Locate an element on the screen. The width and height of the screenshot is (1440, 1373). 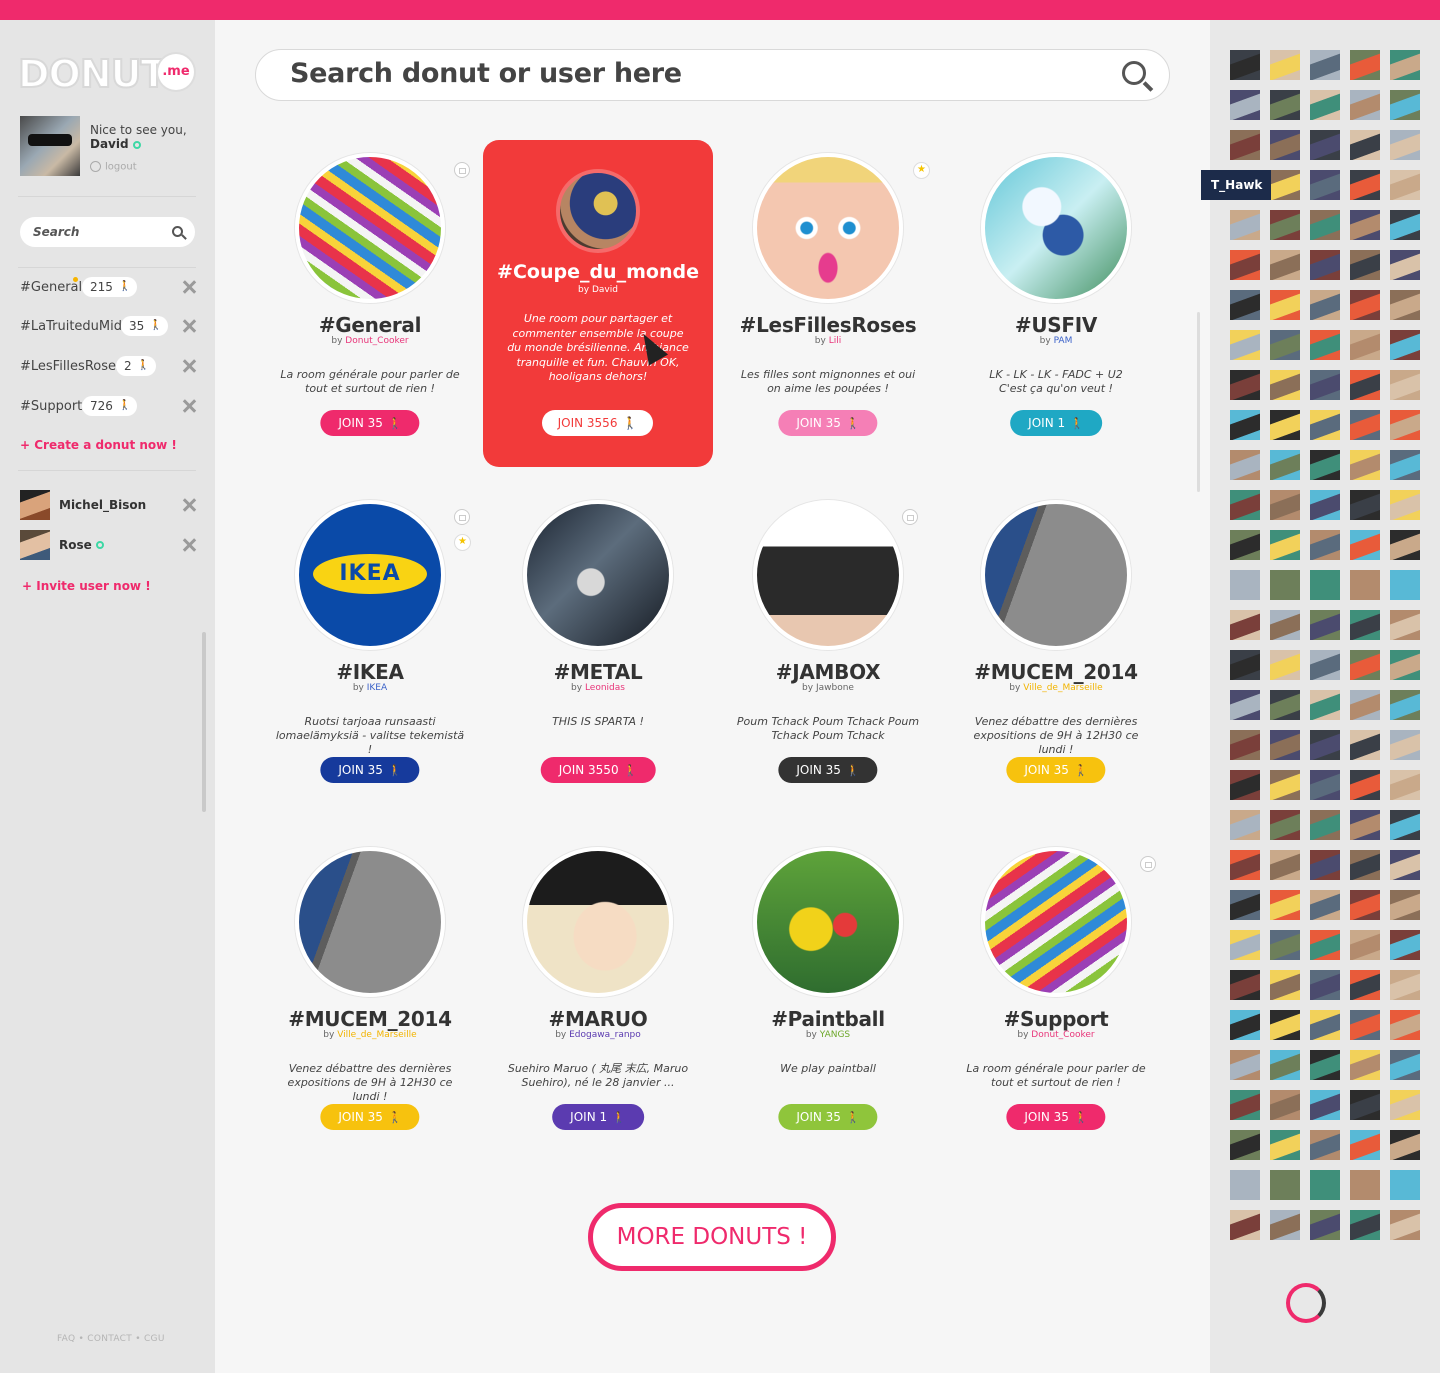
donut-title: #JAMBOX is located at coordinates (828, 672).